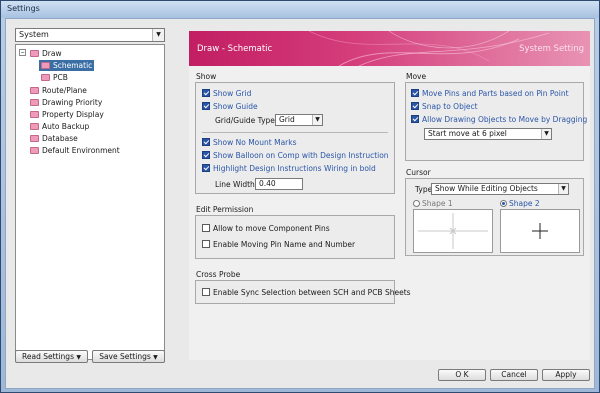 This screenshot has width=600, height=393. I want to click on cross-probe-title: Cross Probe, so click(218, 274).